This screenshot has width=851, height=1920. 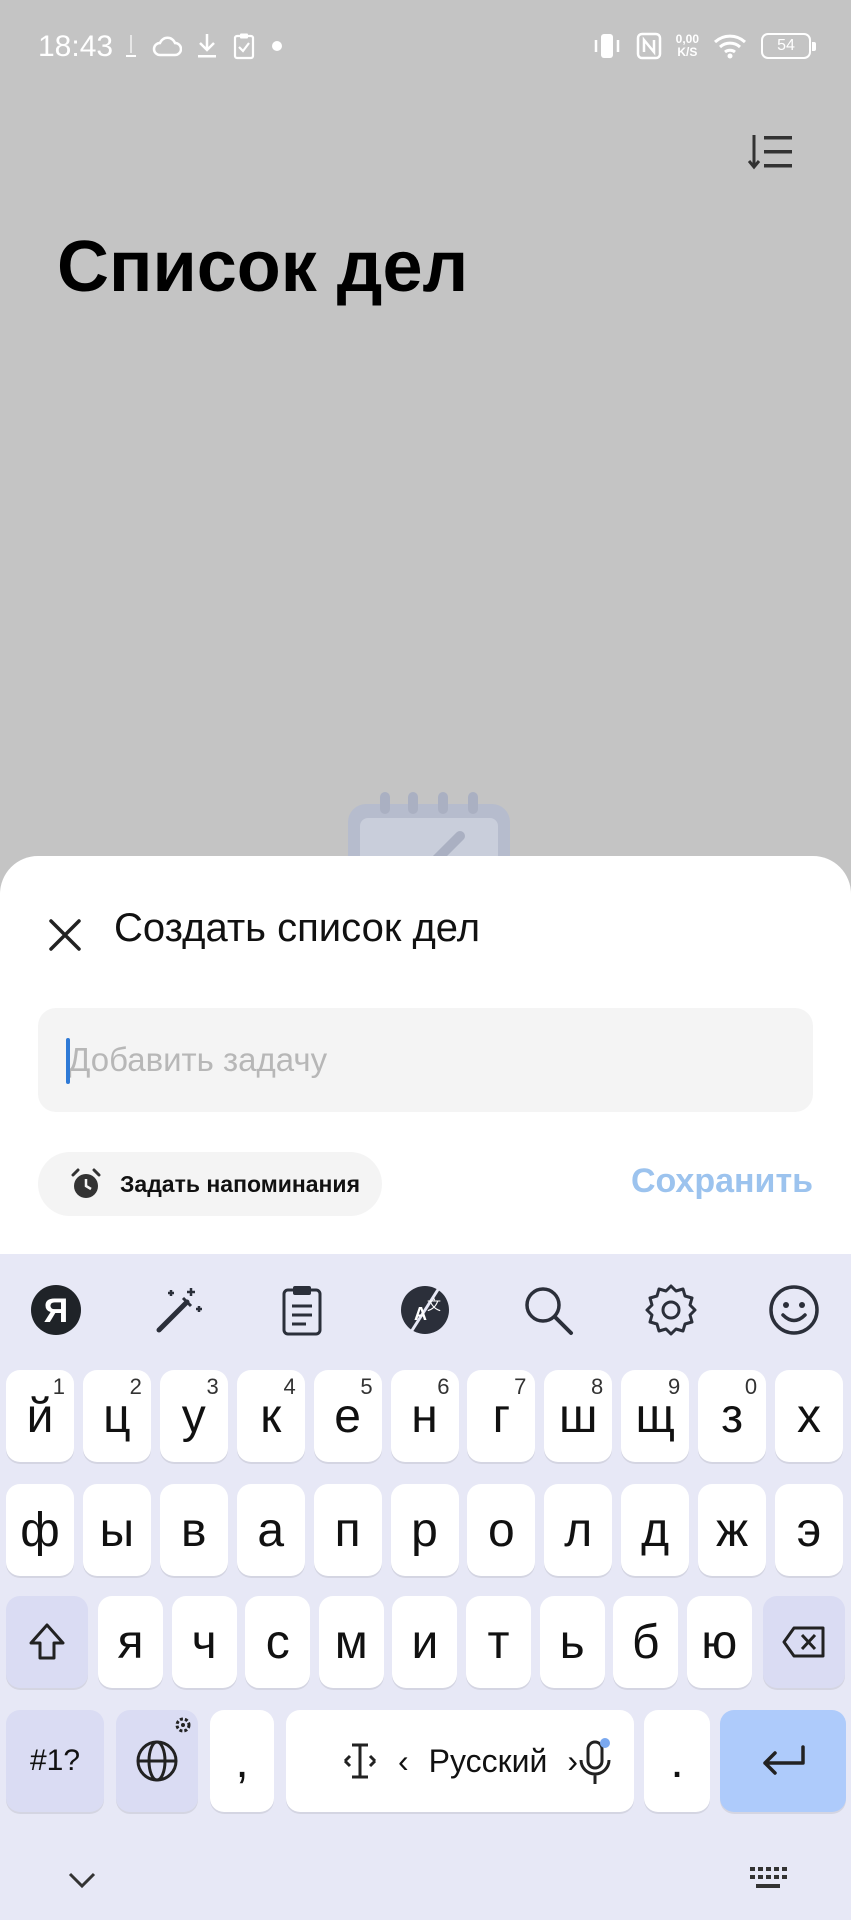 I want to click on settings-button, so click(x=671, y=1310).